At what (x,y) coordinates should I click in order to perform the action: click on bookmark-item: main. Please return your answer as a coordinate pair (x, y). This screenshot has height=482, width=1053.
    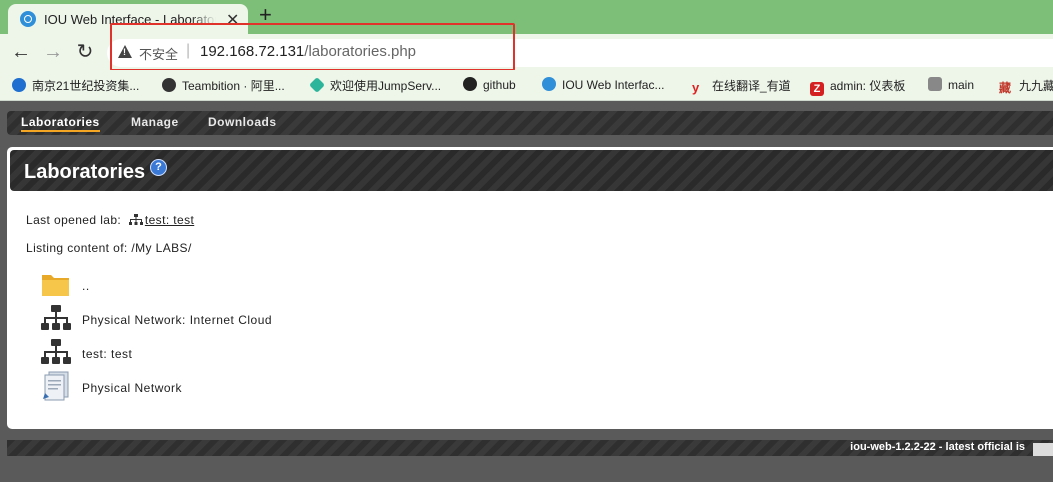
    Looking at the image, I should click on (951, 84).